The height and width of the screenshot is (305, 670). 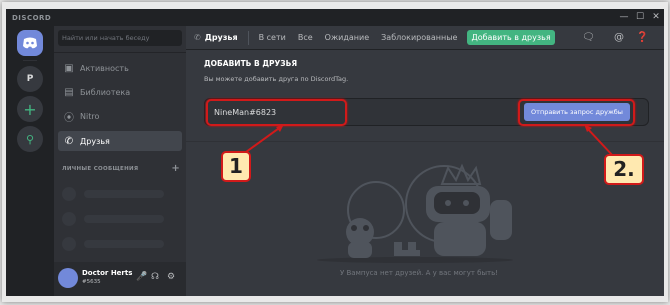 What do you see at coordinates (236, 166) in the screenshot?
I see `step-1-badge: 1` at bounding box center [236, 166].